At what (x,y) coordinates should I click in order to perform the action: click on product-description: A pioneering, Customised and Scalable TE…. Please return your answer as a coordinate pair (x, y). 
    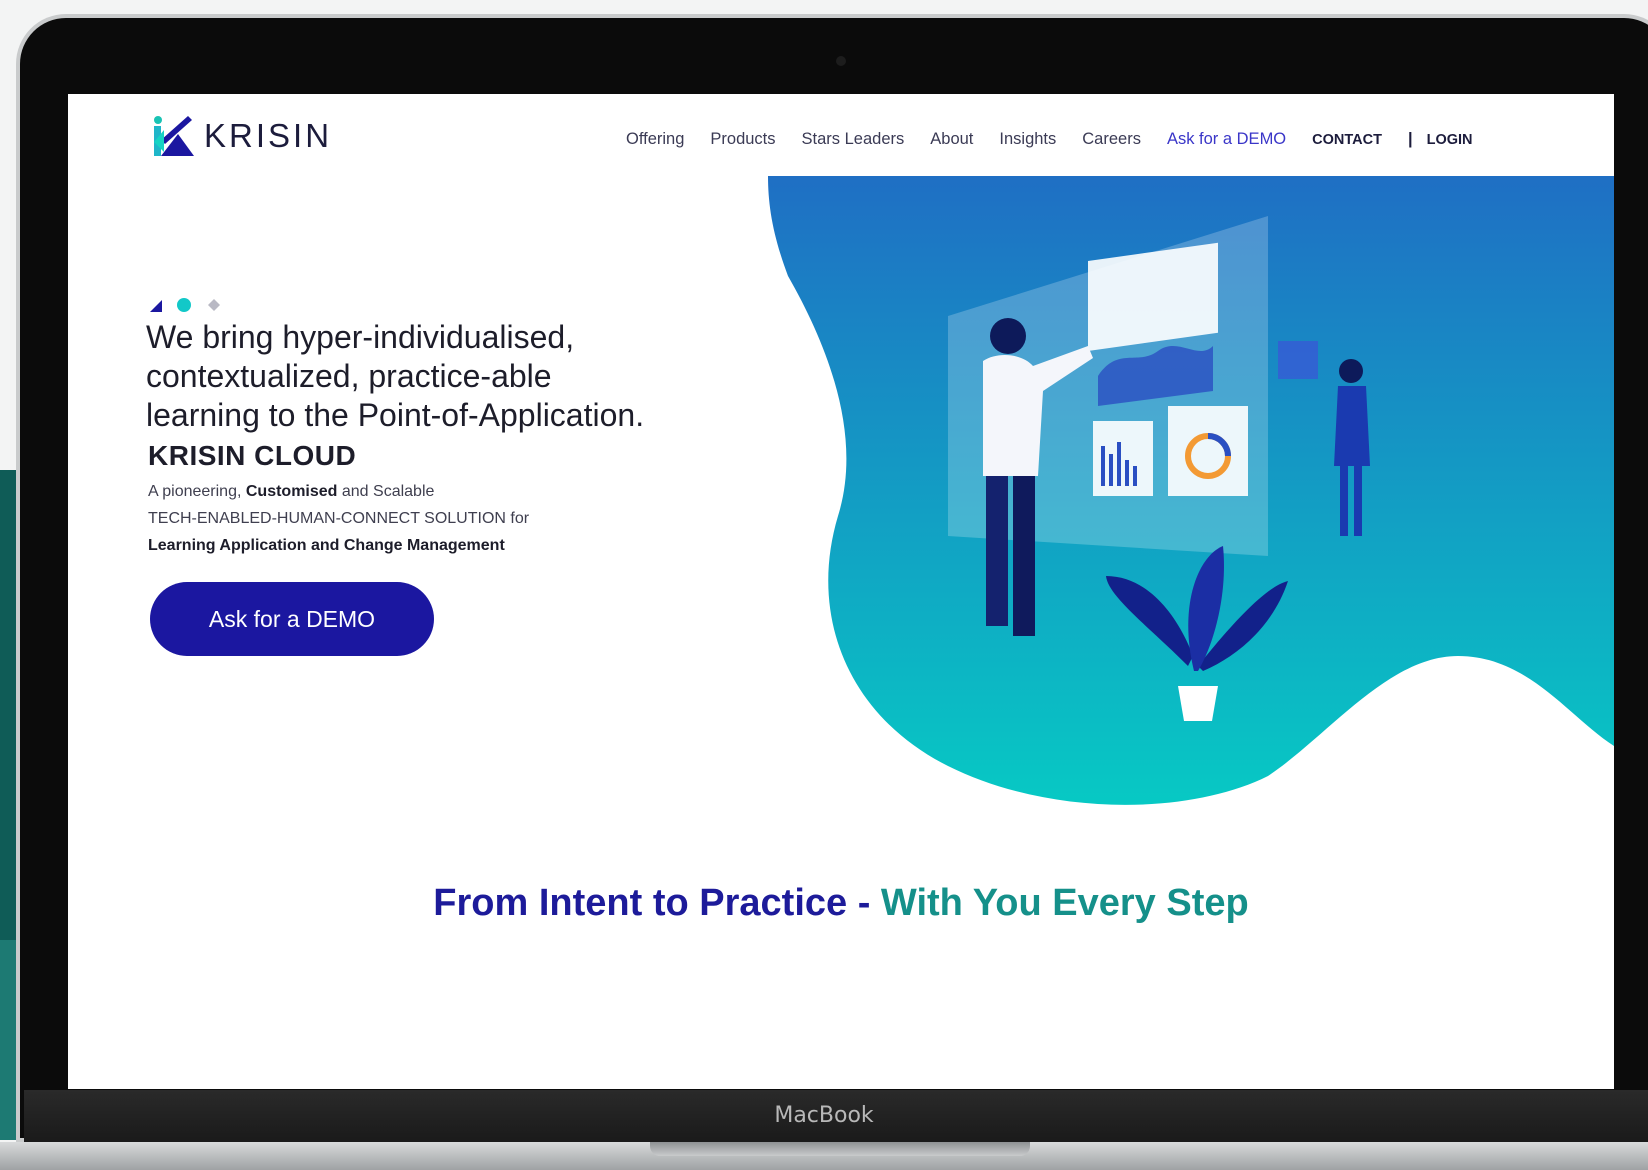
    Looking at the image, I should click on (338, 518).